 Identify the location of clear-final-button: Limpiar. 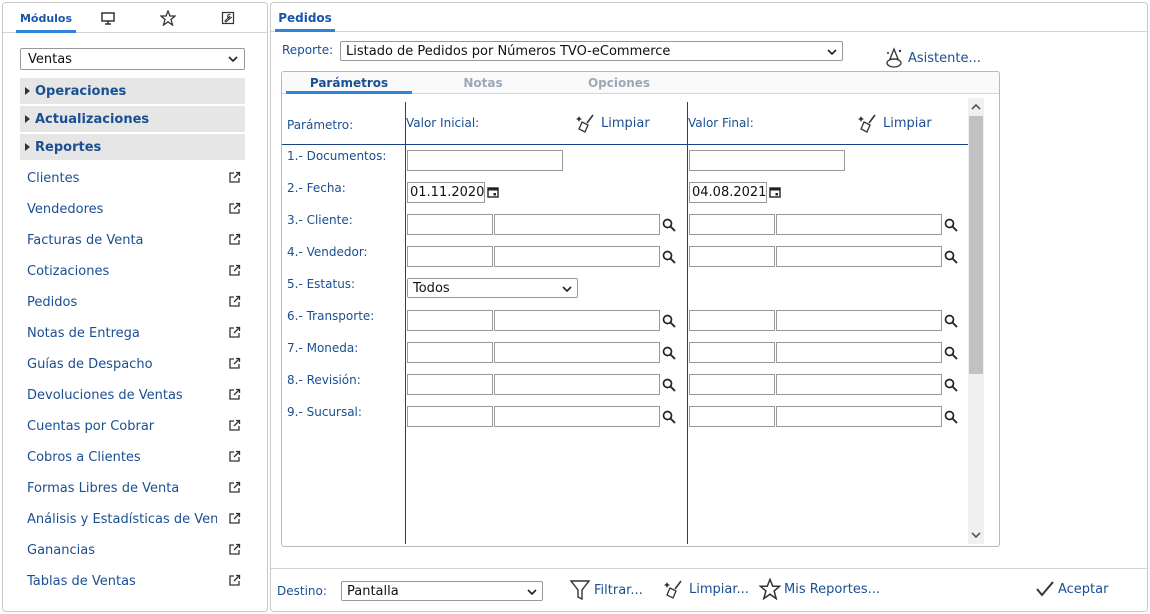
(895, 123).